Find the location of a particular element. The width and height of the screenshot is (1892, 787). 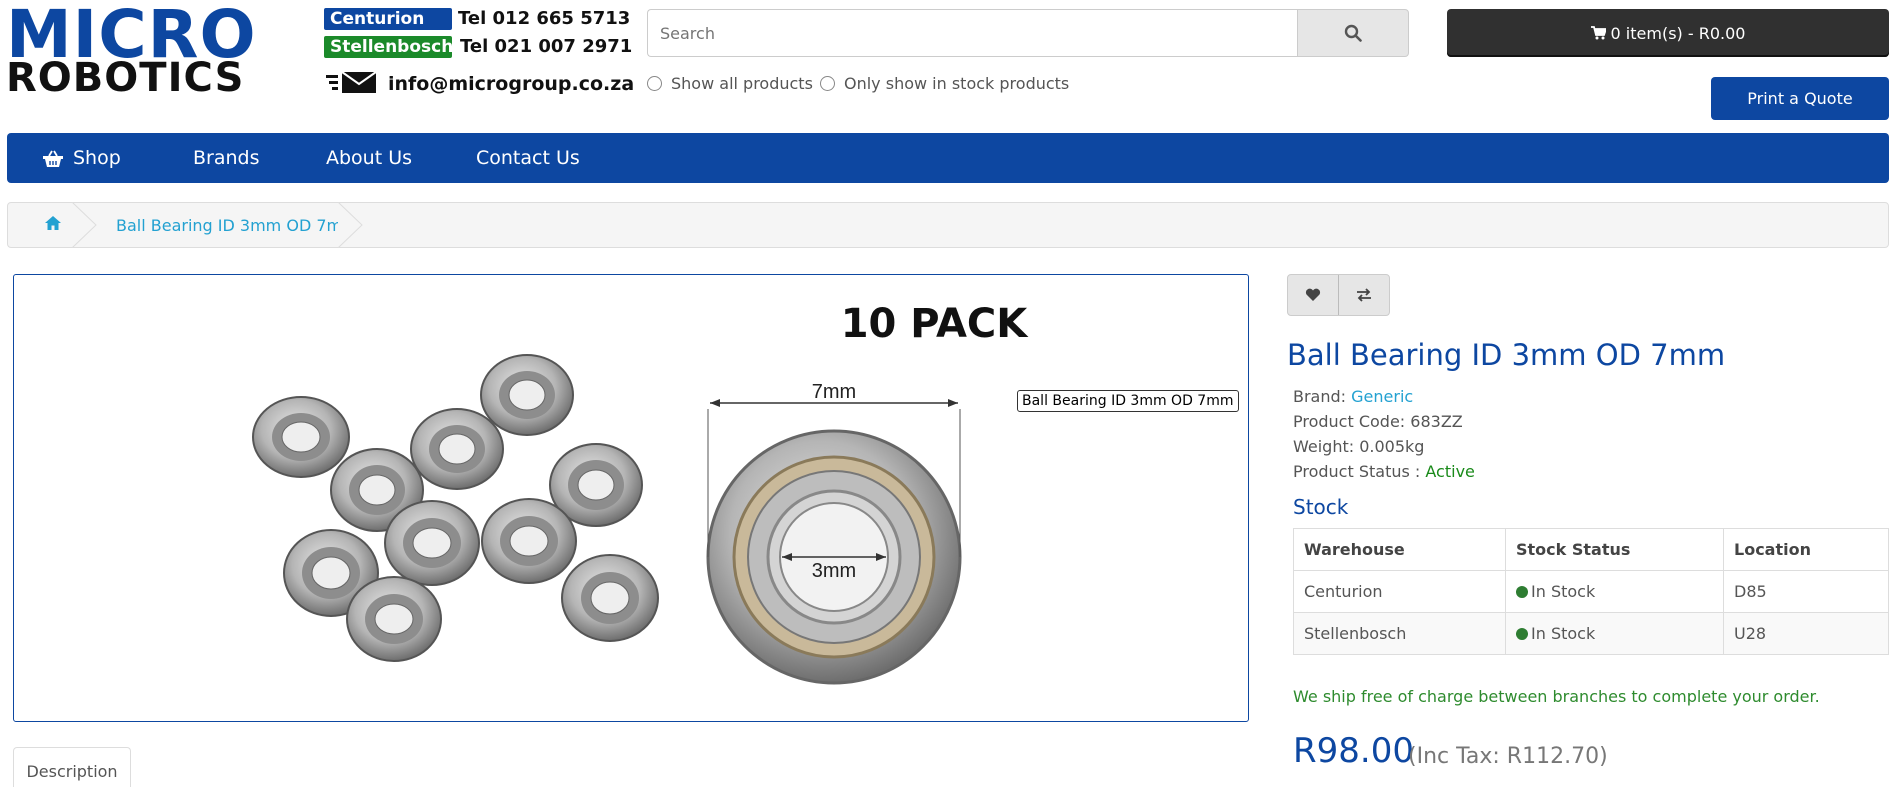

stock-table-header: Warehouse Stock Status Location is located at coordinates (1591, 549).